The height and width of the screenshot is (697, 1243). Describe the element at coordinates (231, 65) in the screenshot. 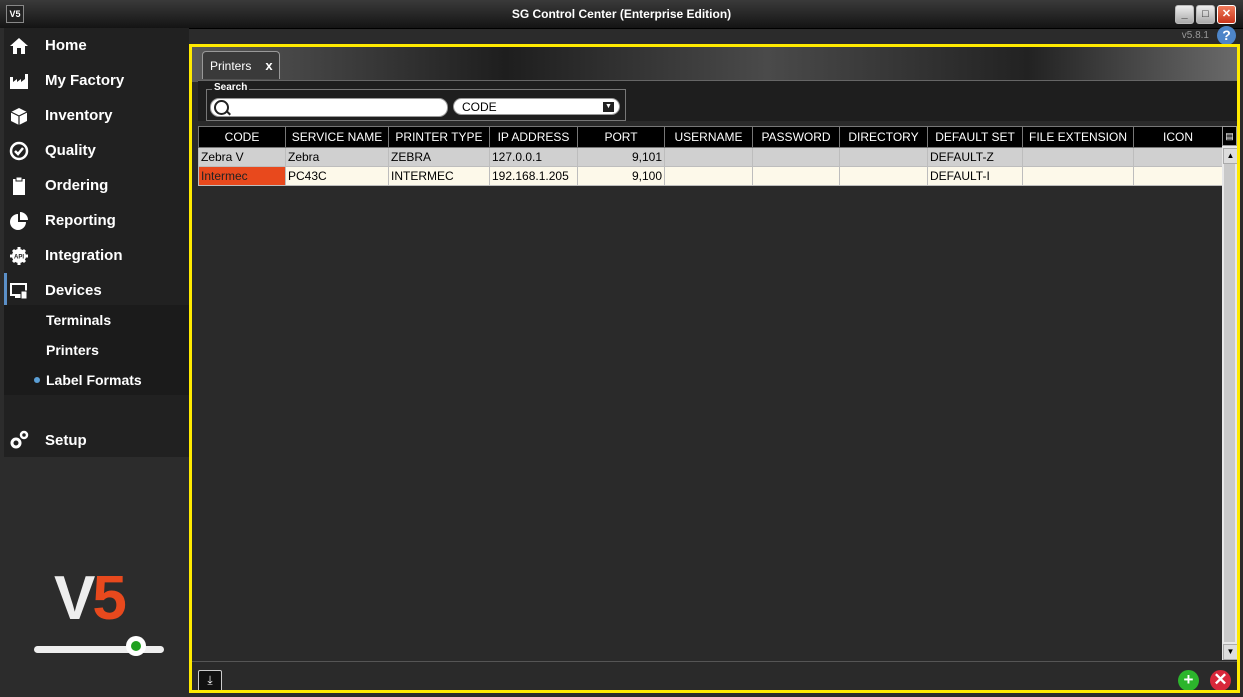

I see `tab-label: Printers` at that location.